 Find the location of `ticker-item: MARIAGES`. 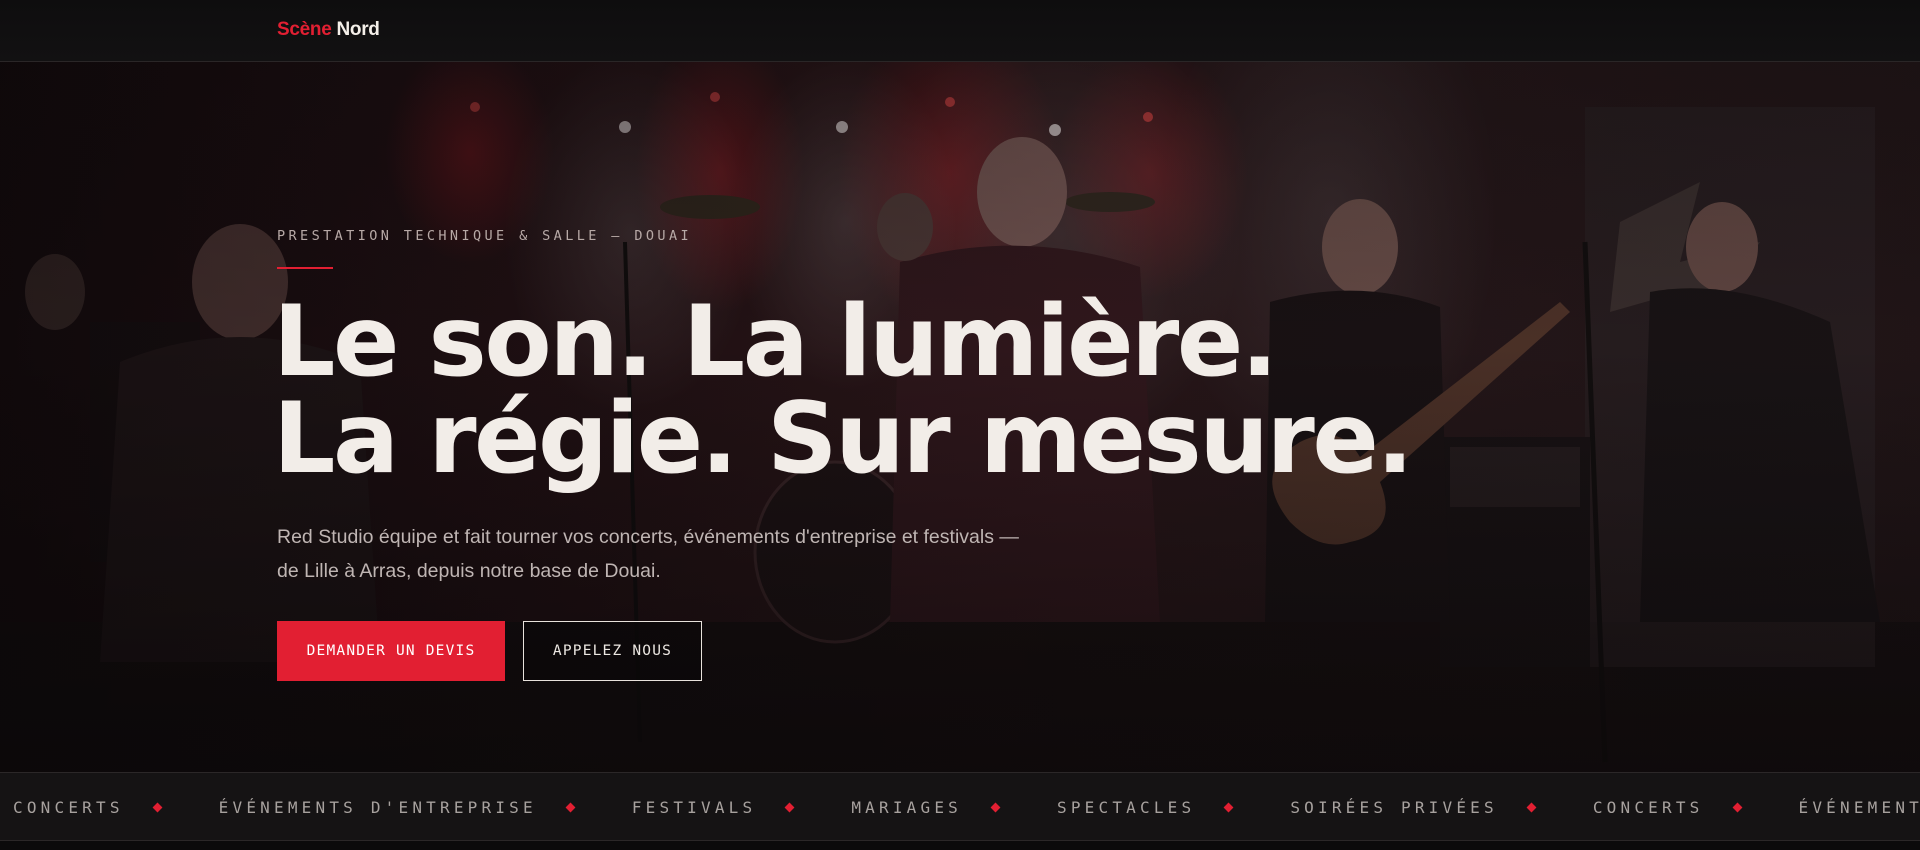

ticker-item: MARIAGES is located at coordinates (906, 807).